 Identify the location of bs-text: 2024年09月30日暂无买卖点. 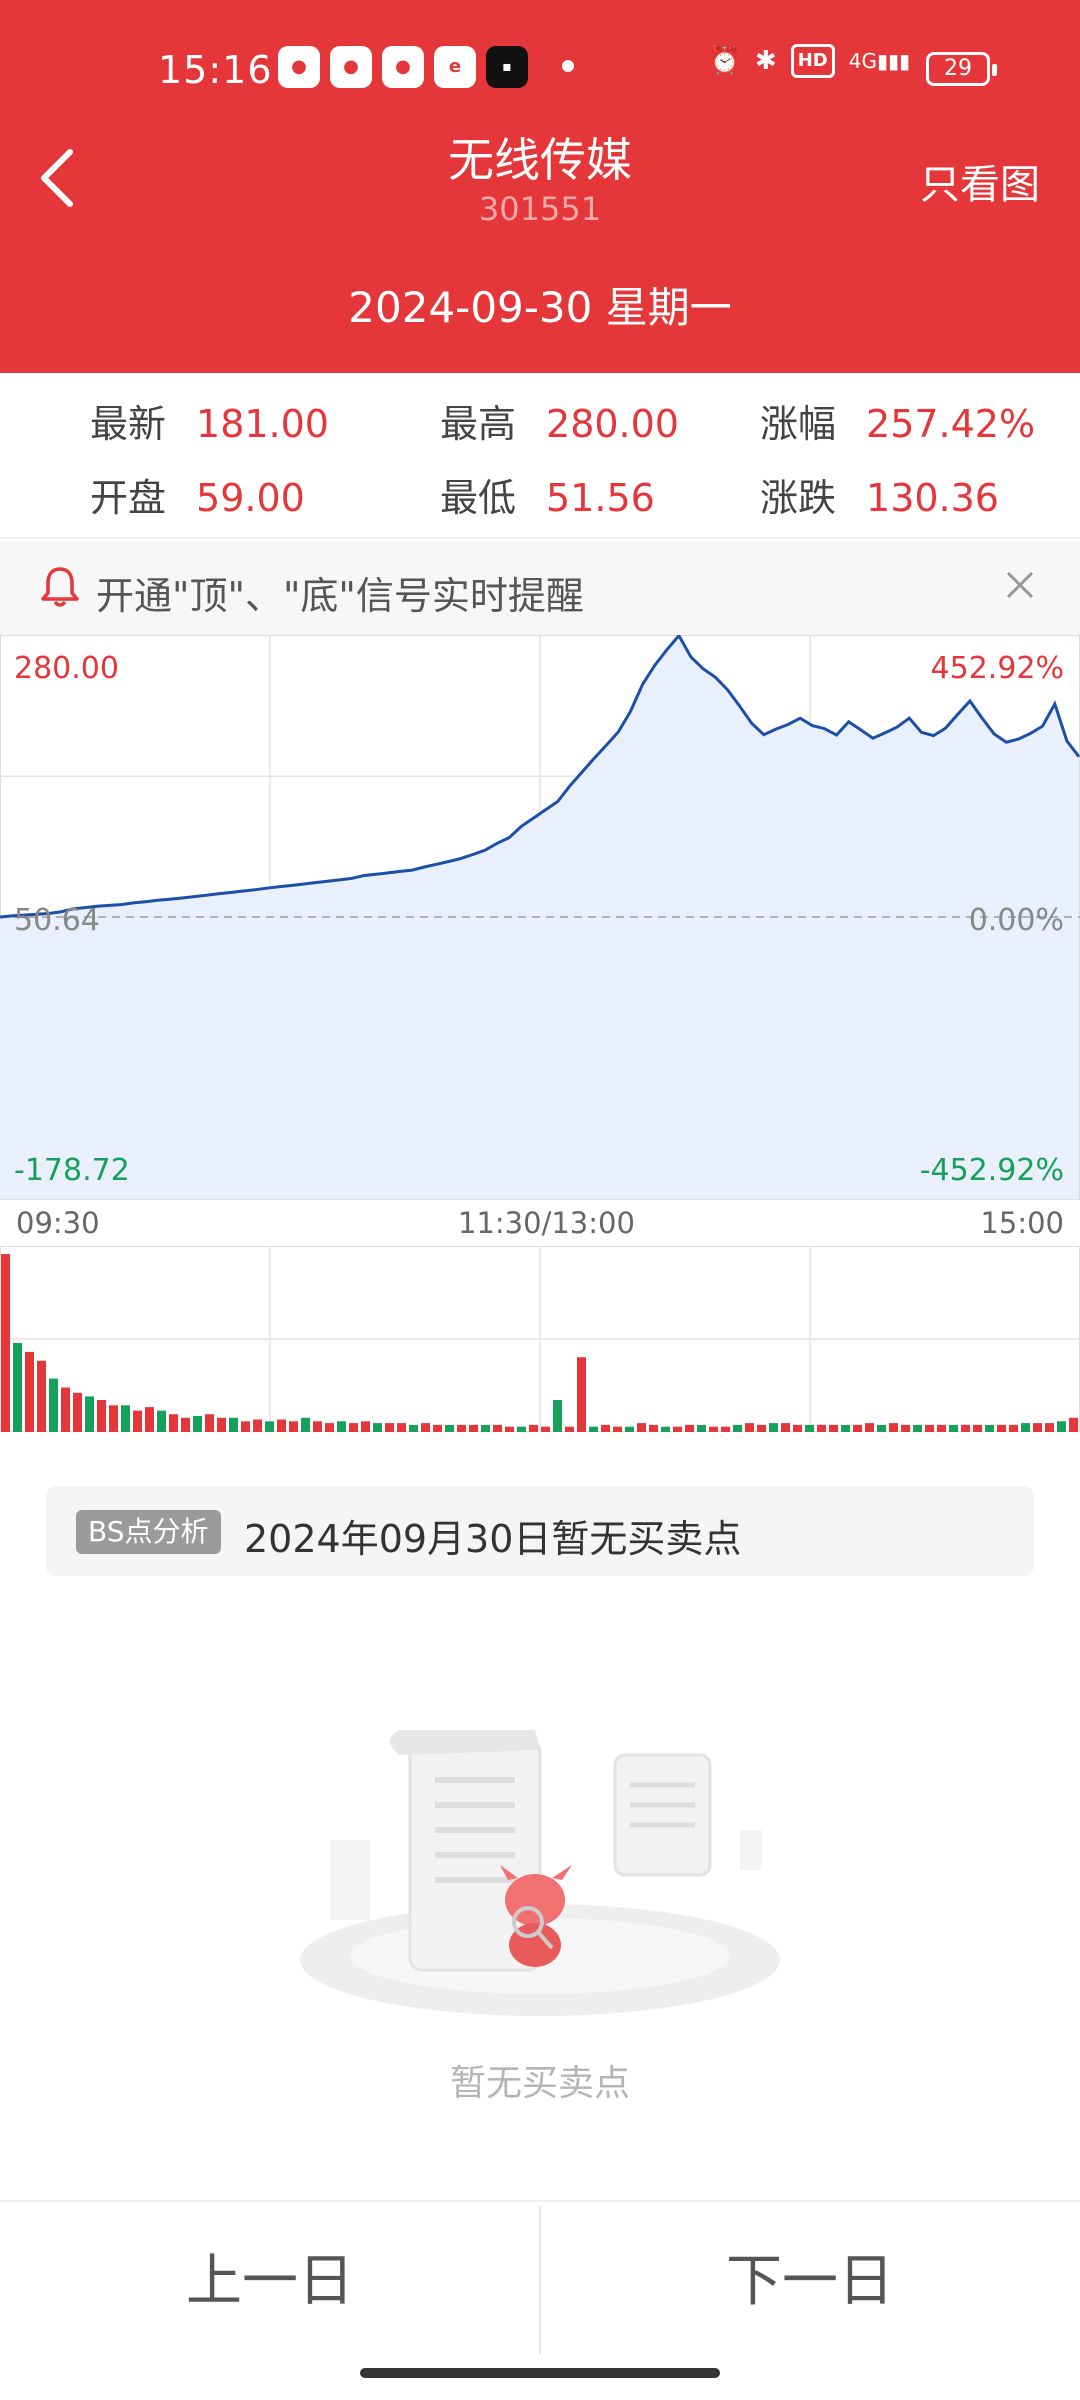
(493, 1539).